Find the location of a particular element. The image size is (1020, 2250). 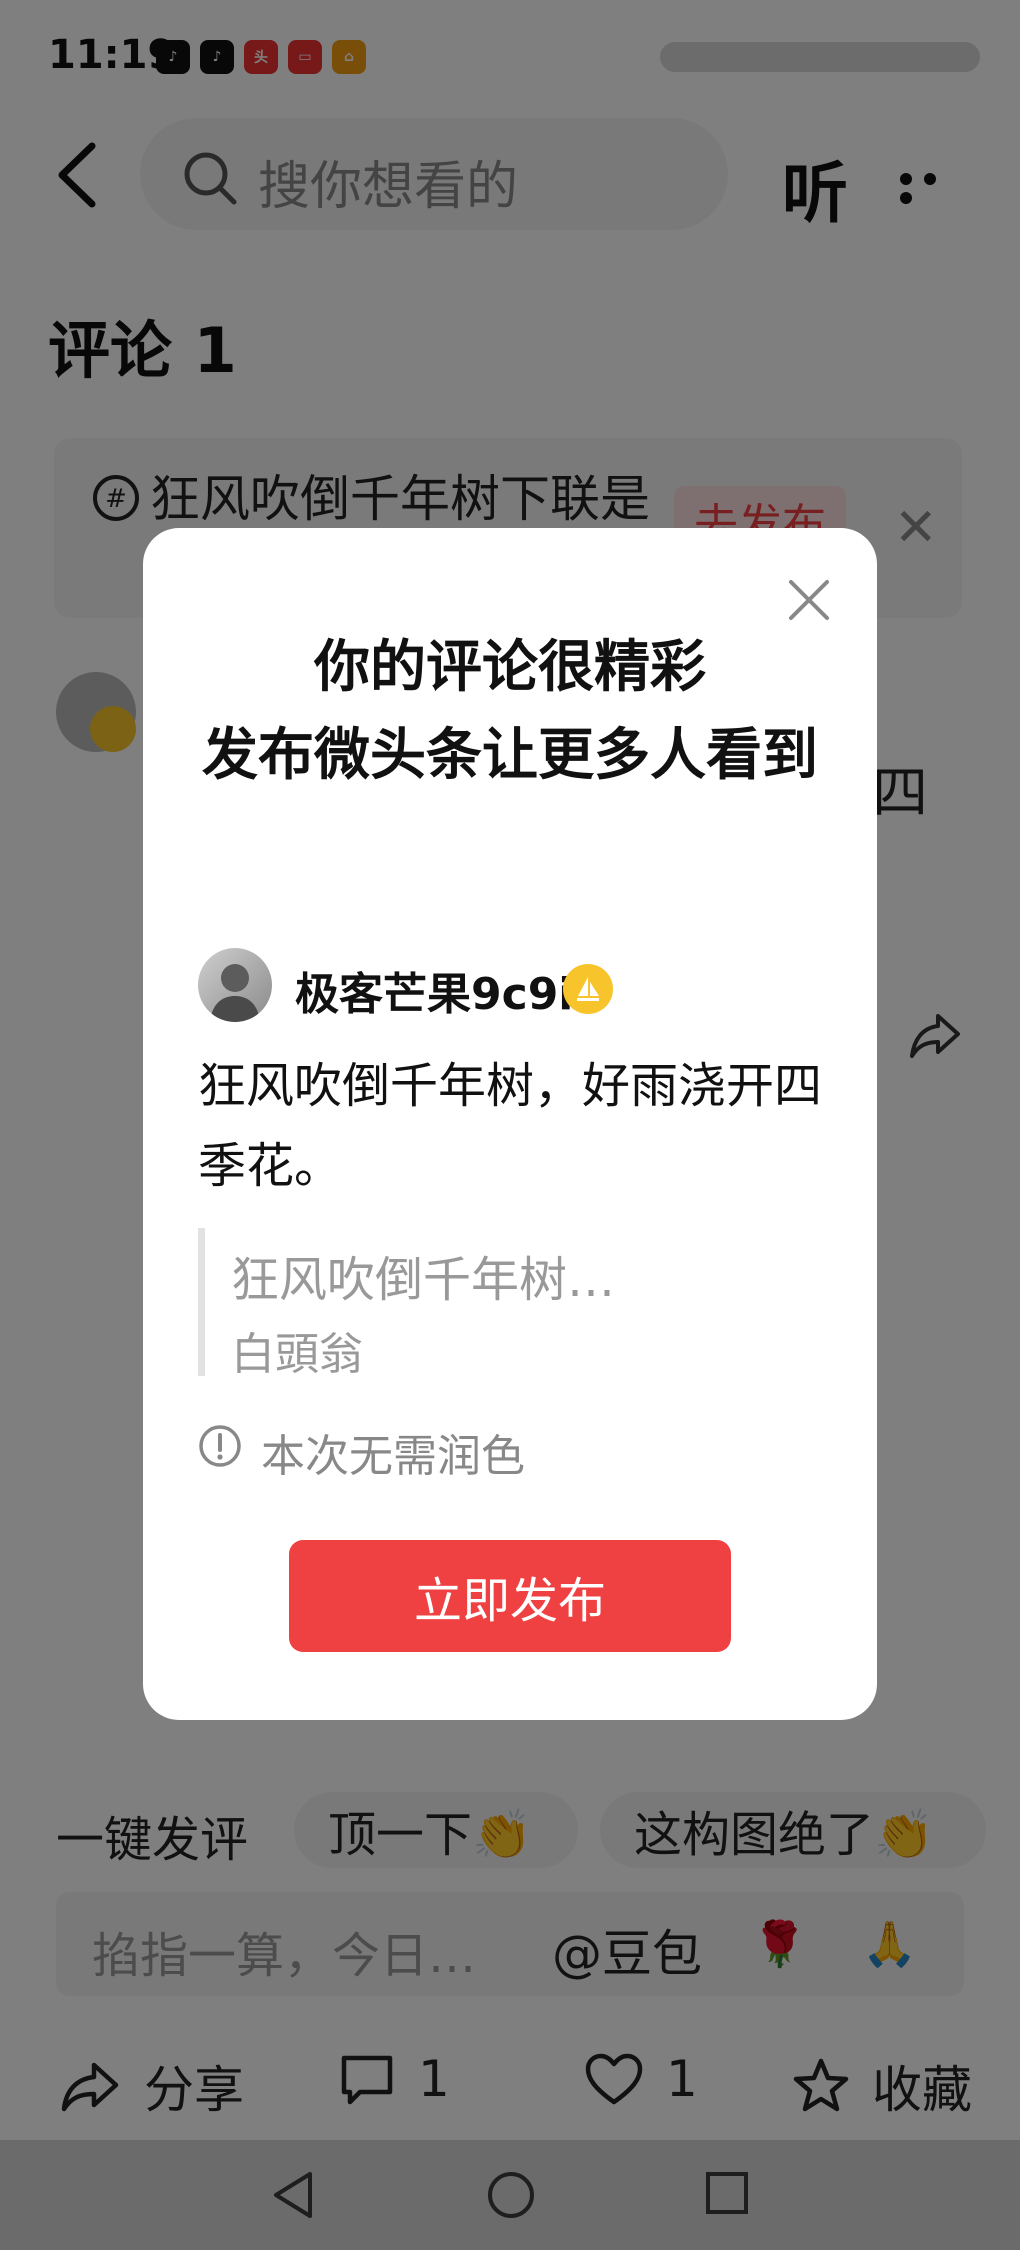

system-nav-bar is located at coordinates (510, 2195).